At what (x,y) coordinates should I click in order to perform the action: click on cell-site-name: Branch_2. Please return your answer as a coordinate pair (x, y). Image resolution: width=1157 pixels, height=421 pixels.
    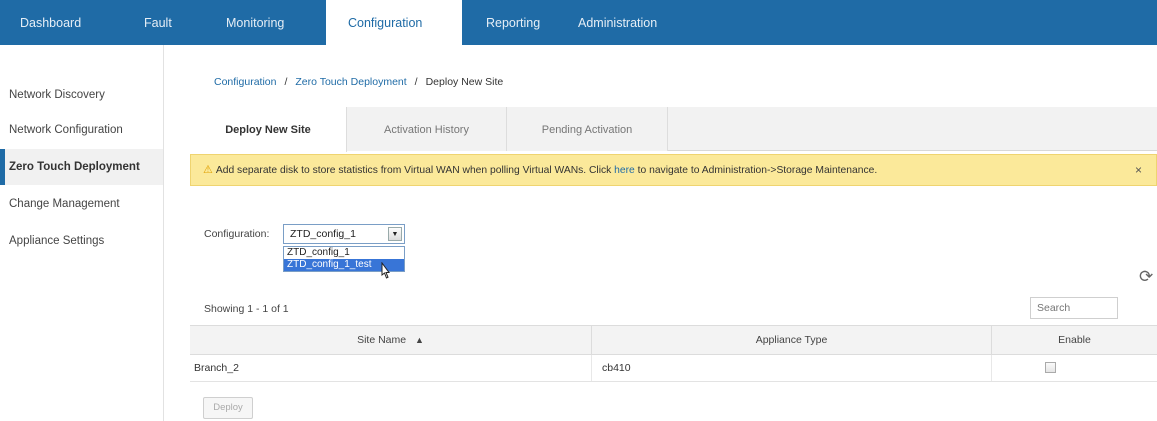
    Looking at the image, I should click on (391, 368).